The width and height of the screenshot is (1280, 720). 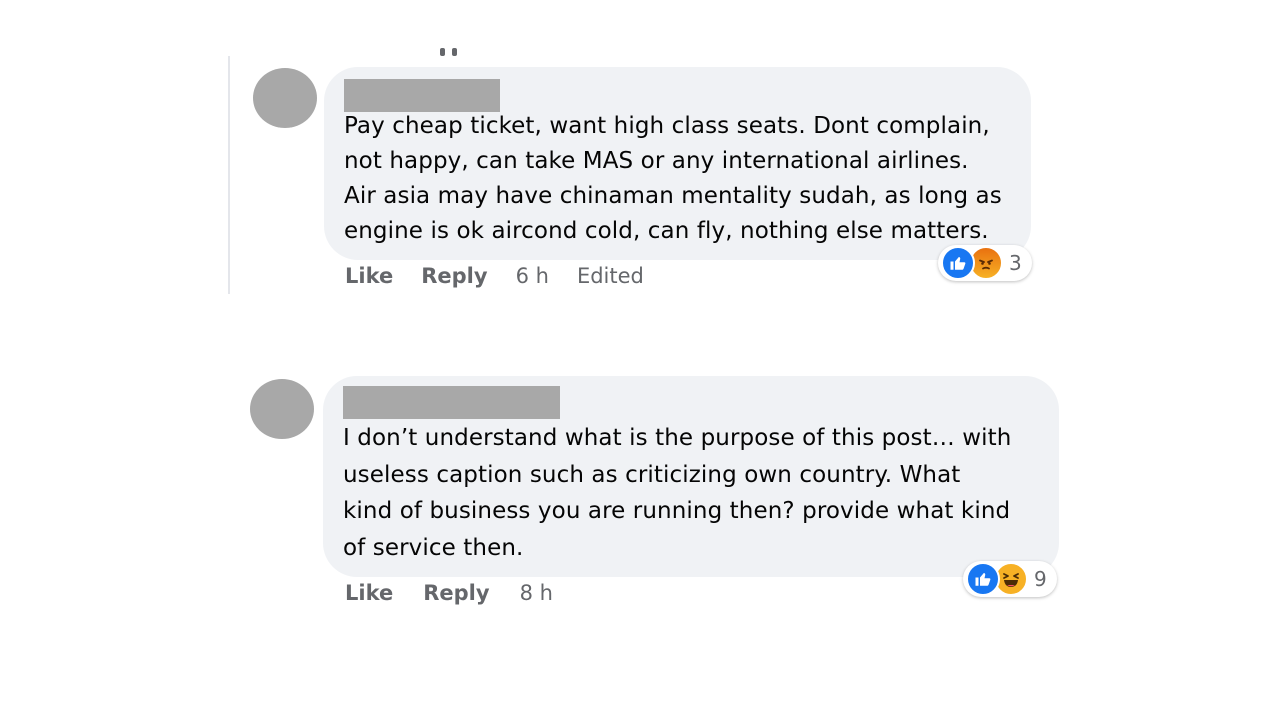 What do you see at coordinates (532, 276) in the screenshot?
I see `comment-timestamp: 6 h` at bounding box center [532, 276].